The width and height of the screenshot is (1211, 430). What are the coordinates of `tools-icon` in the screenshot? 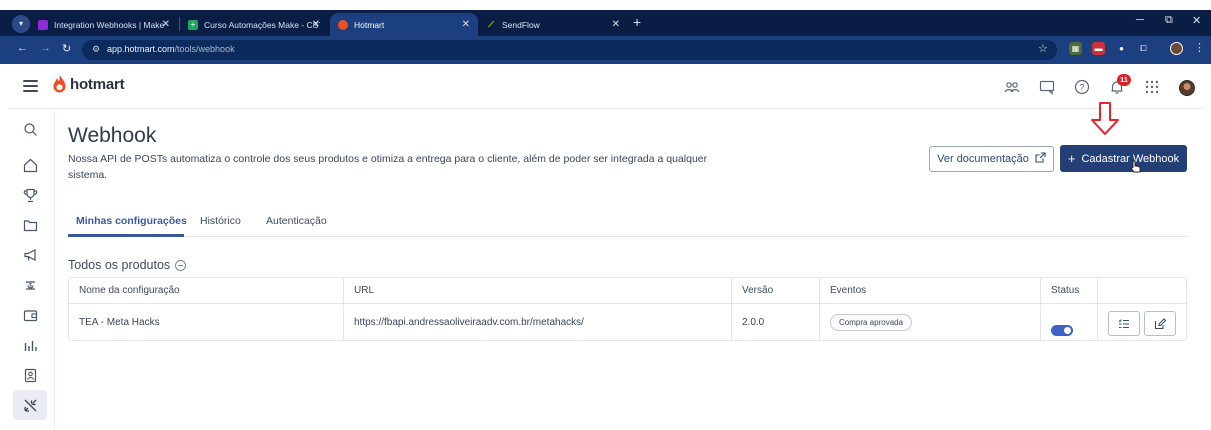 It's located at (30, 405).